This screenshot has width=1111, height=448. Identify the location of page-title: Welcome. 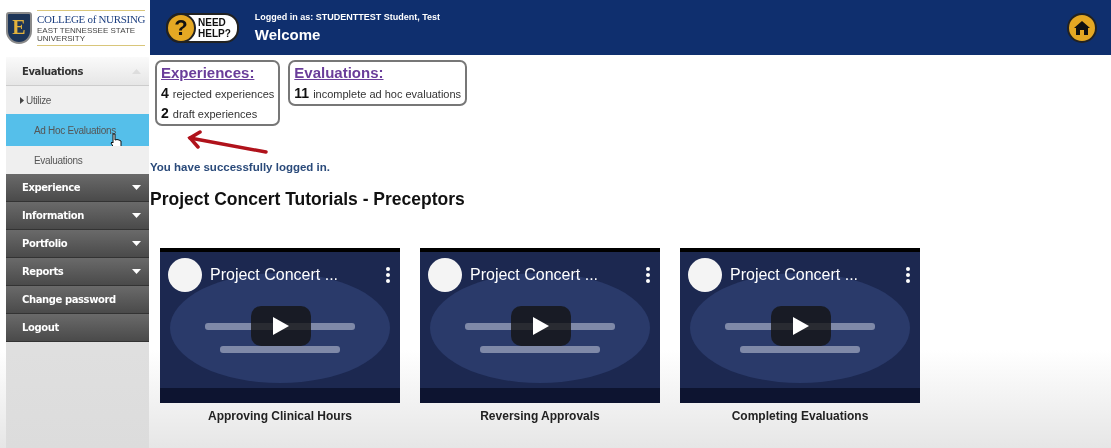
(288, 34).